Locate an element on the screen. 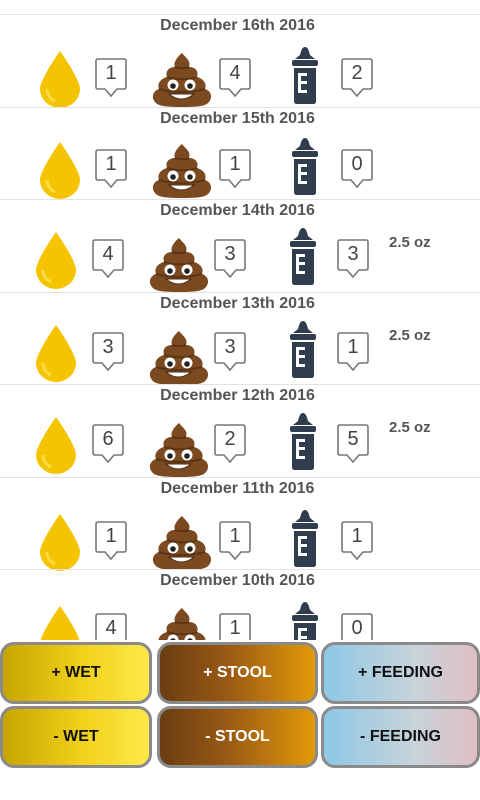  feeding-count-badge: 5 is located at coordinates (353, 444).